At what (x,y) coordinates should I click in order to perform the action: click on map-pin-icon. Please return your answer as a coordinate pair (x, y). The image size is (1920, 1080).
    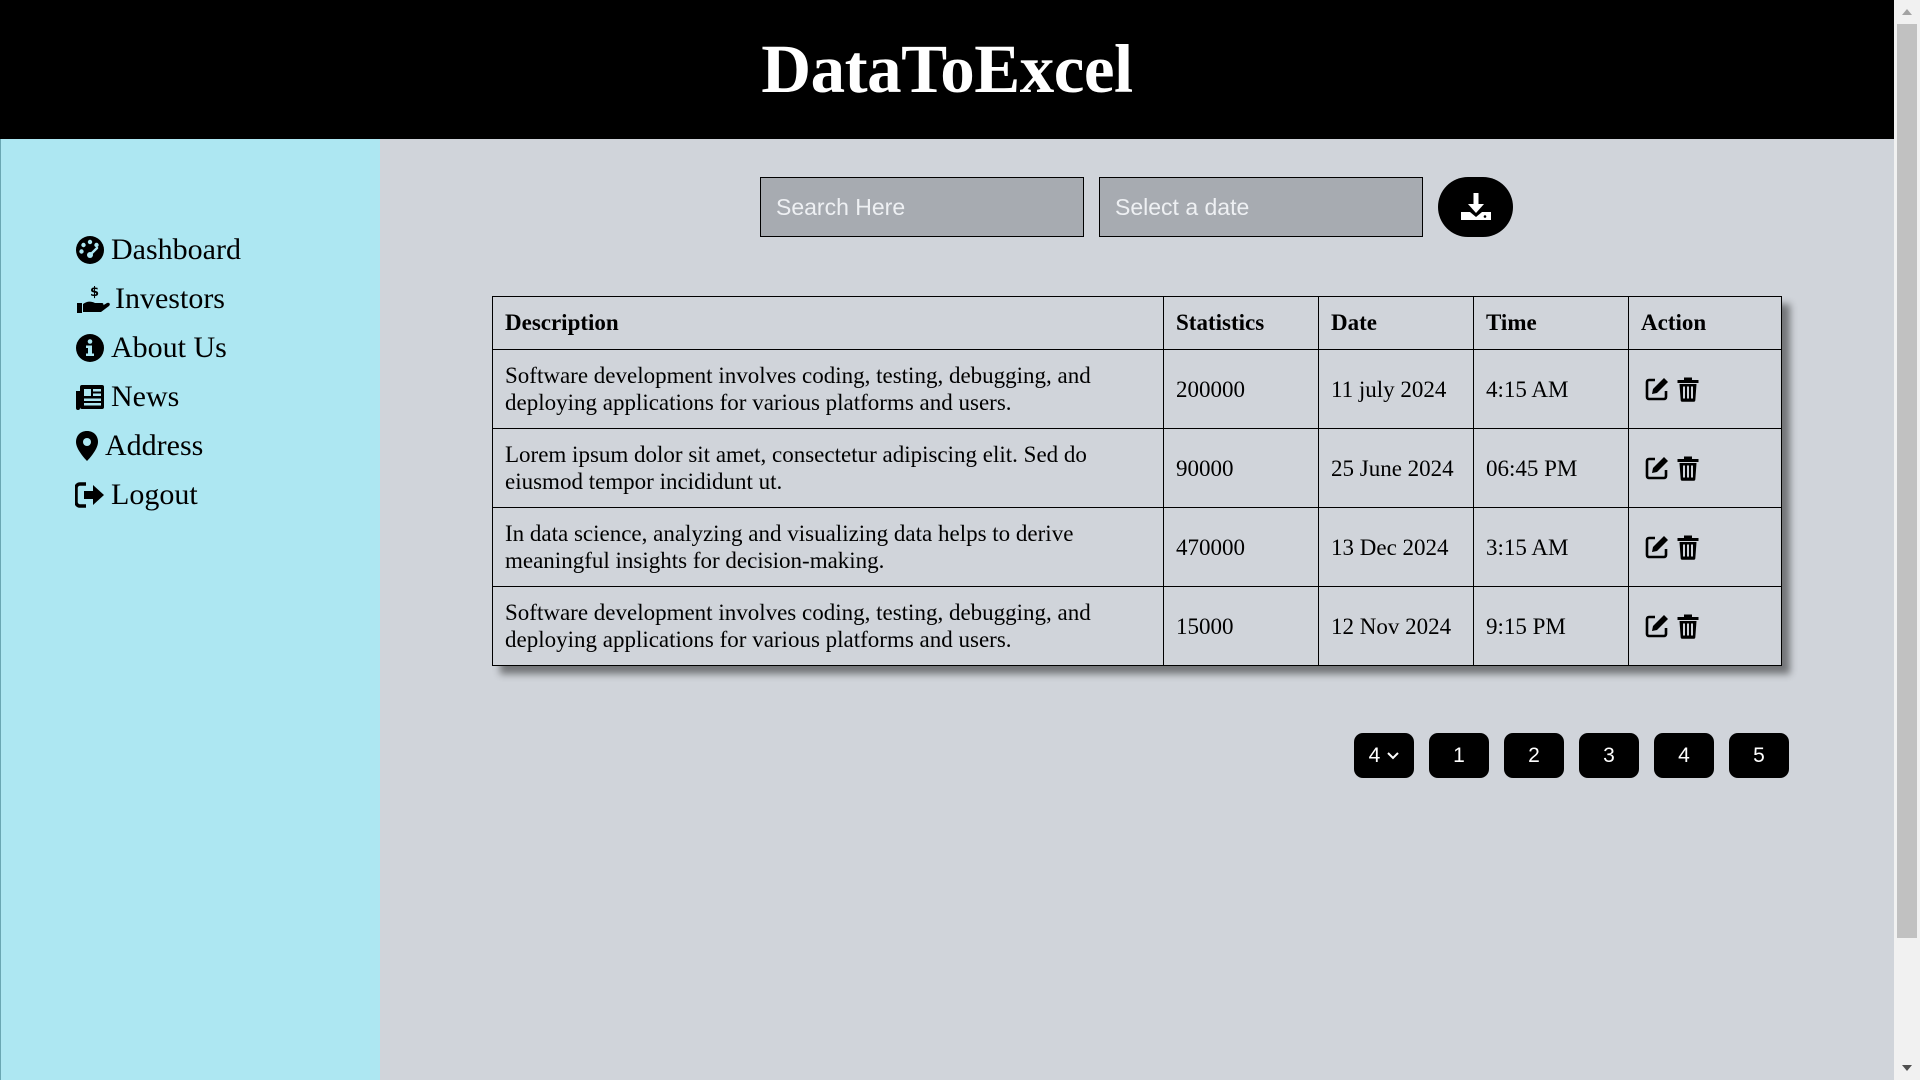
    Looking at the image, I should click on (89, 446).